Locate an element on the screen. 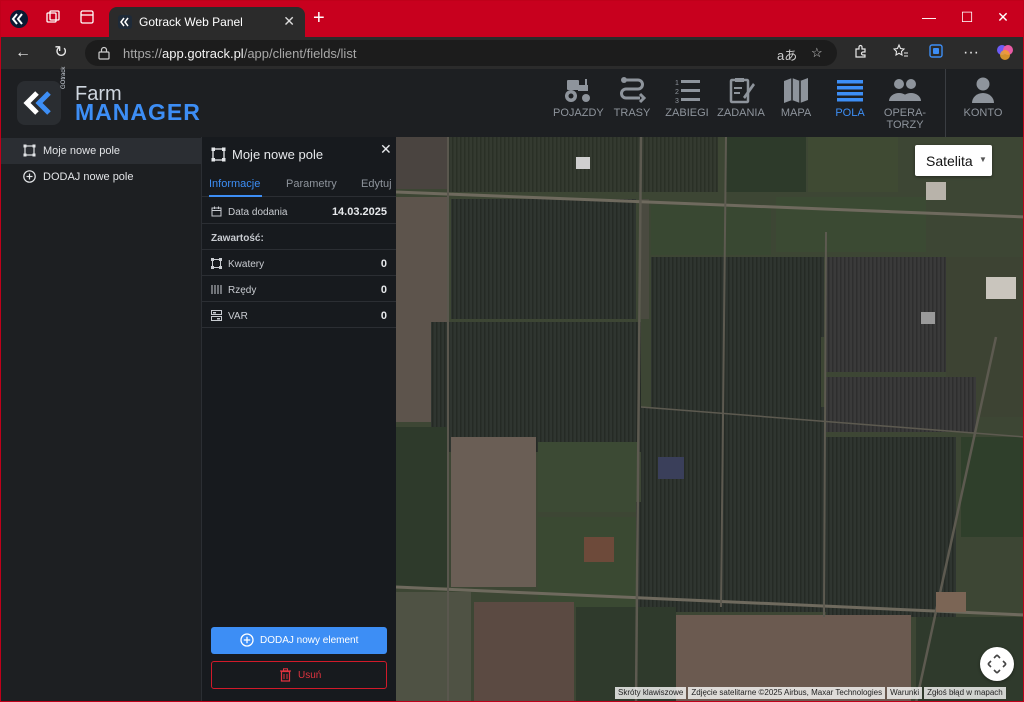 The height and width of the screenshot is (702, 1024). sidebar-item-field: Moje nowe pole is located at coordinates (101, 151).